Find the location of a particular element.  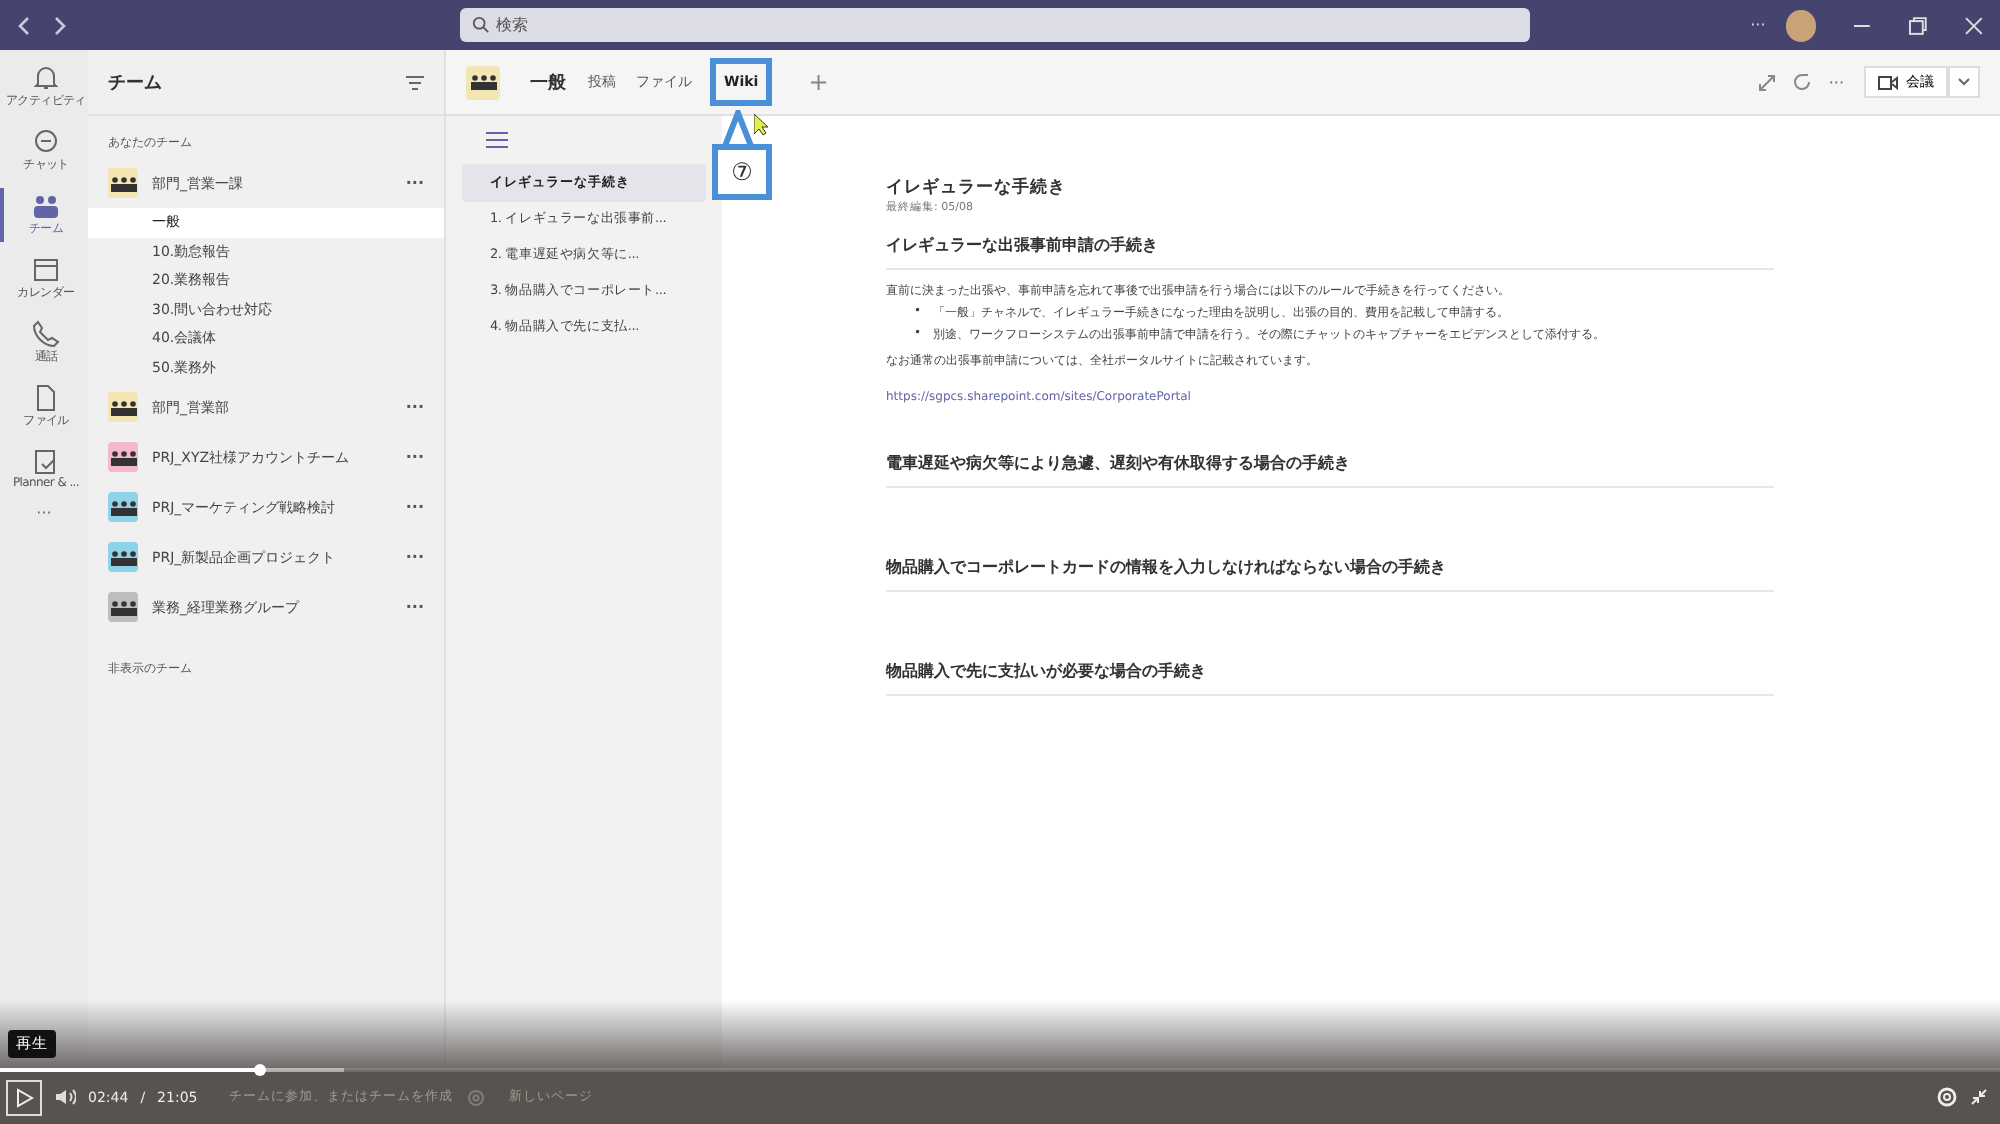

close-icon is located at coordinates (1974, 25).